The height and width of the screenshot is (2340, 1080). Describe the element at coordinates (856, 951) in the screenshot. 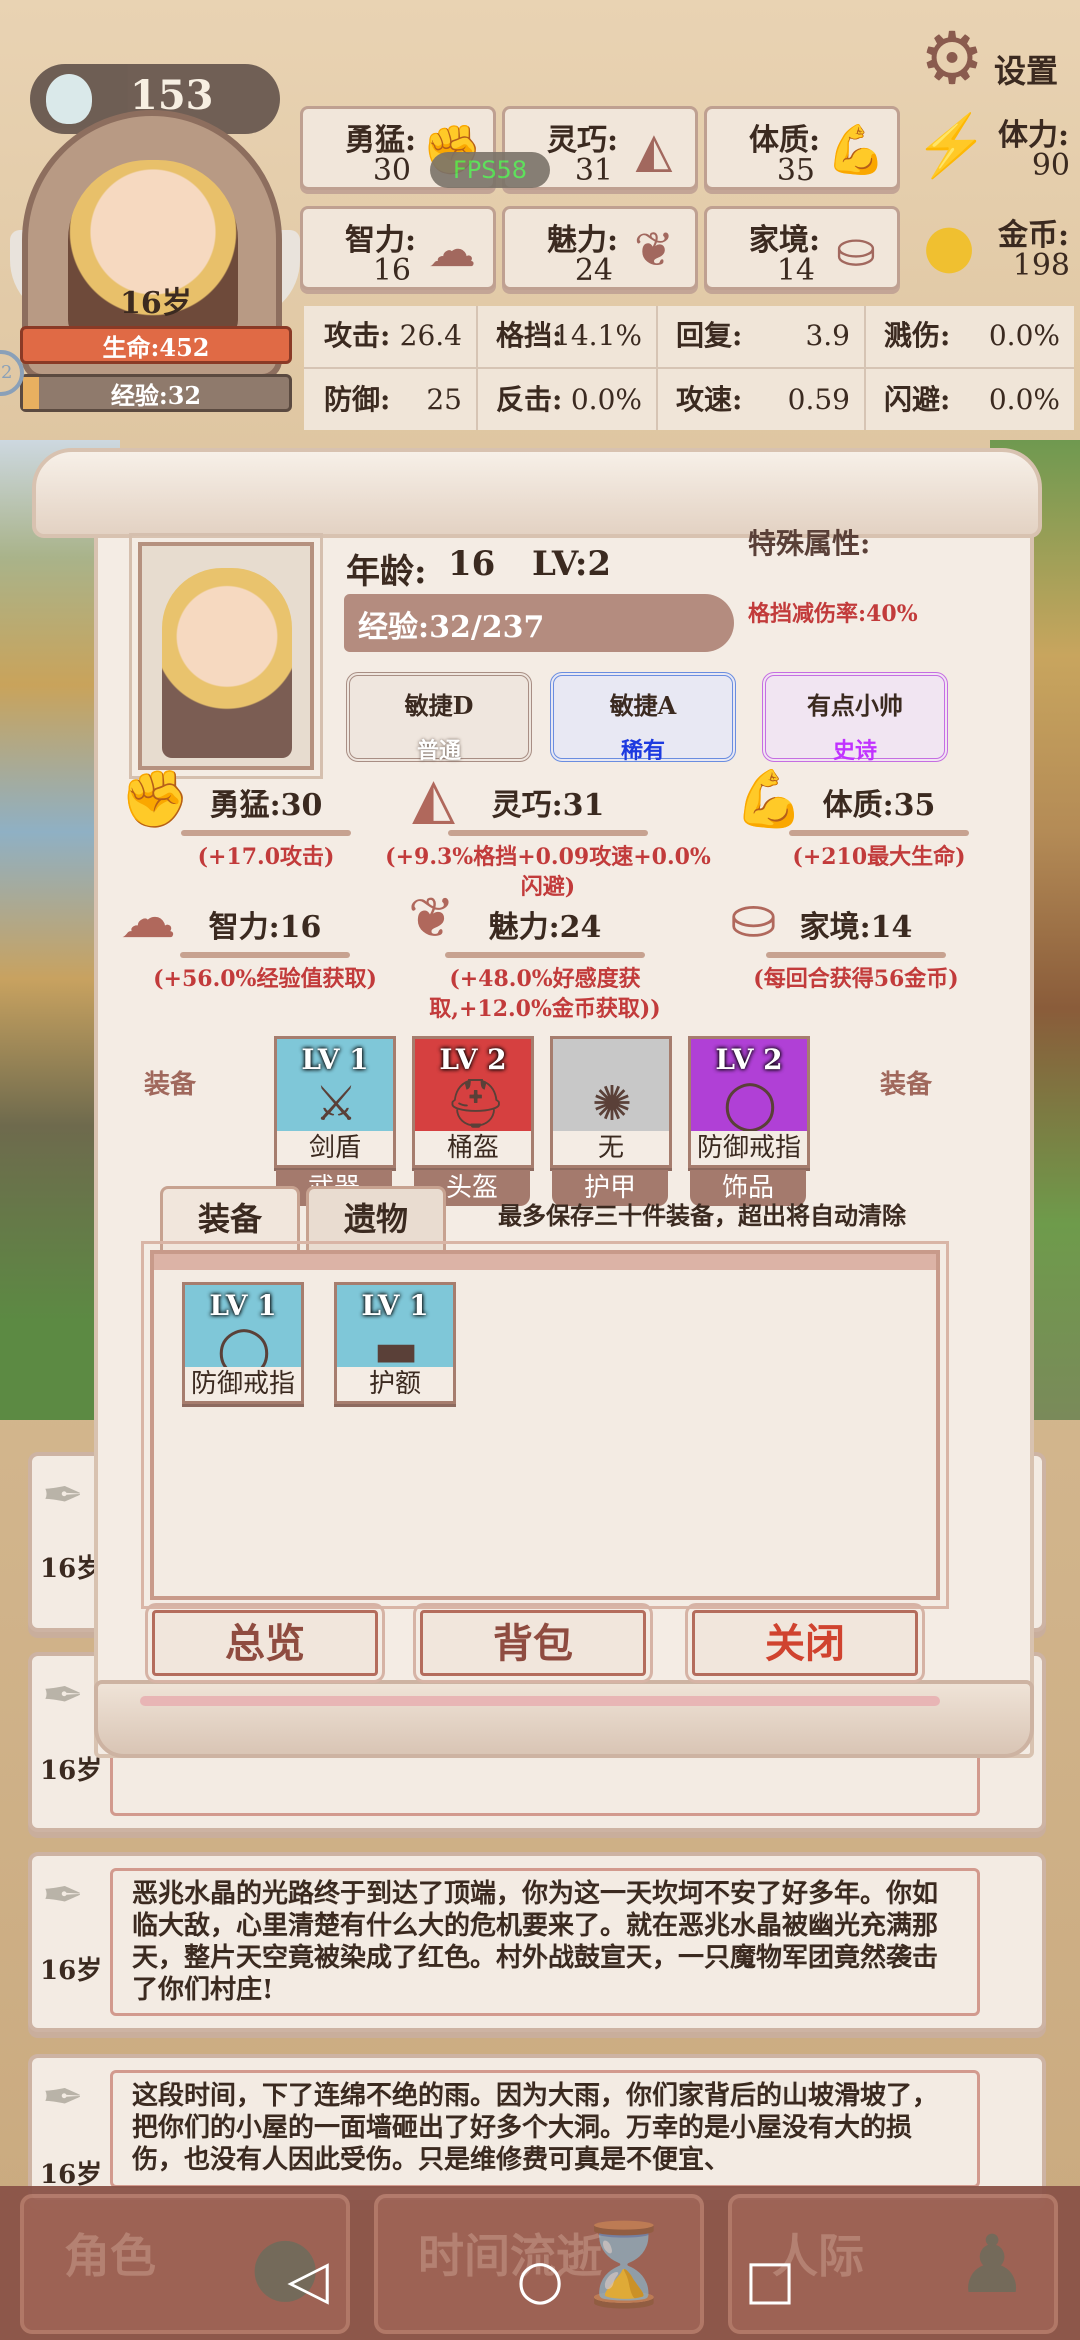

I see `detail-family: 家境:14 (每回合获得56金币)` at that location.